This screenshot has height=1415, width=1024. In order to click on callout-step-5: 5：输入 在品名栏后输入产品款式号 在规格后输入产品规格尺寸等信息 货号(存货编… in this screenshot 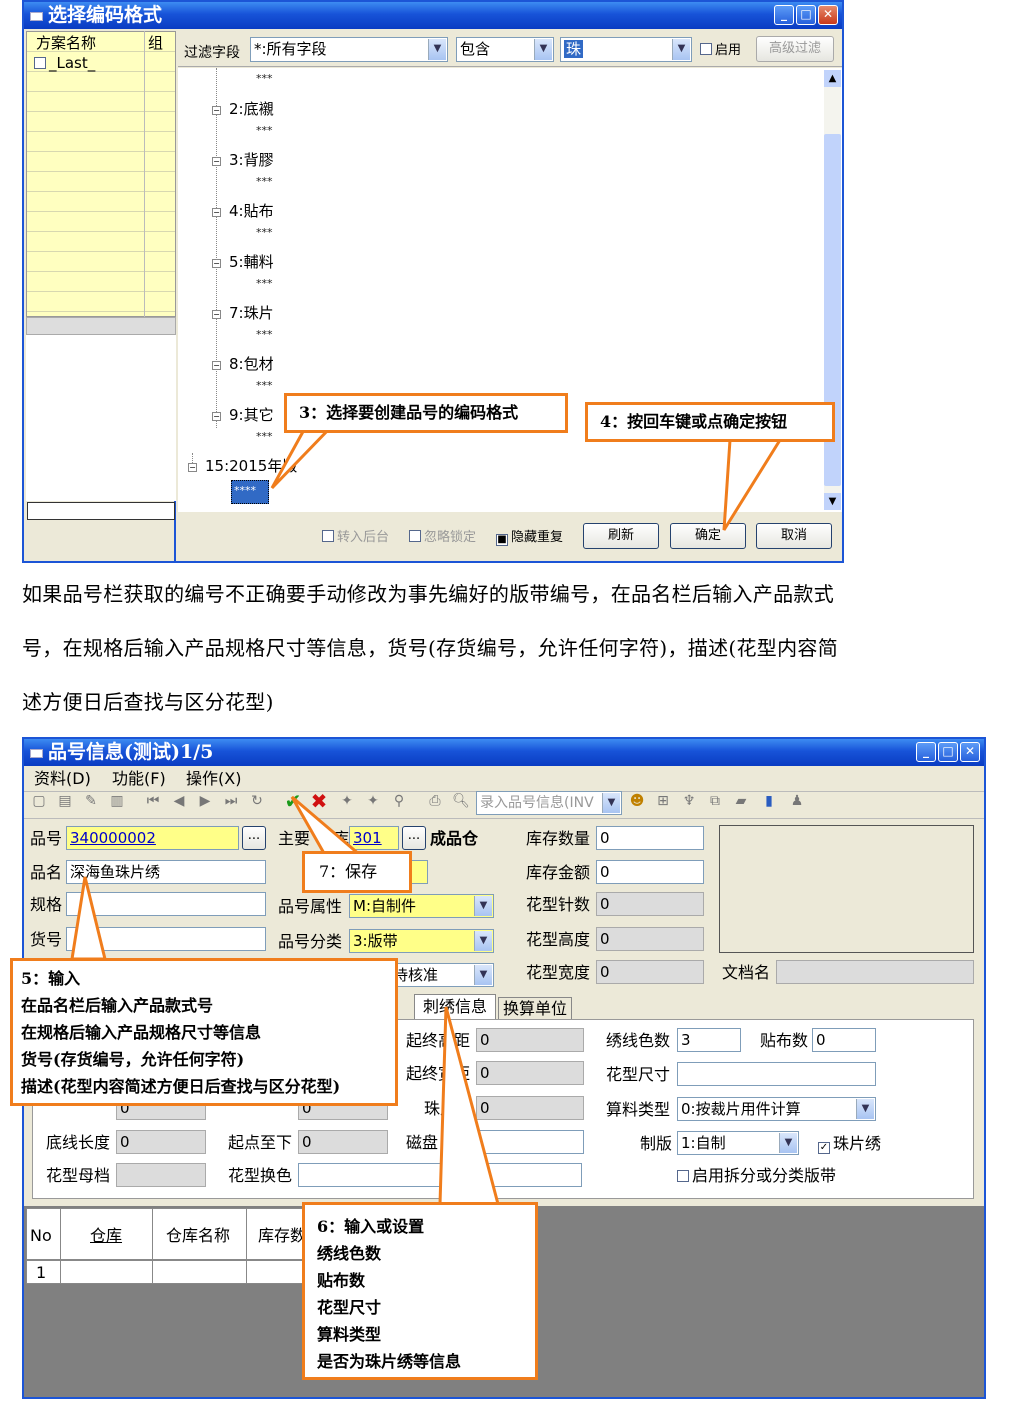, I will do `click(204, 1032)`.